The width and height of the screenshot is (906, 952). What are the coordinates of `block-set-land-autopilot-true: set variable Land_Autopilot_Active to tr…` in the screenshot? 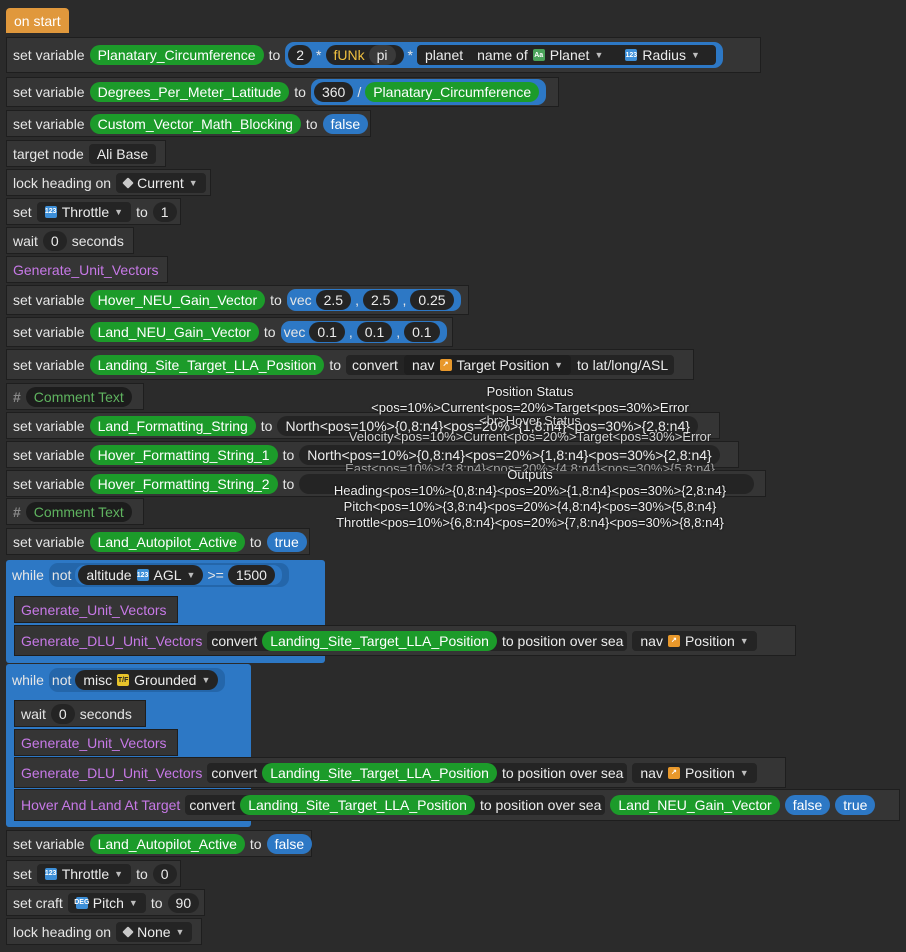 It's located at (158, 541).